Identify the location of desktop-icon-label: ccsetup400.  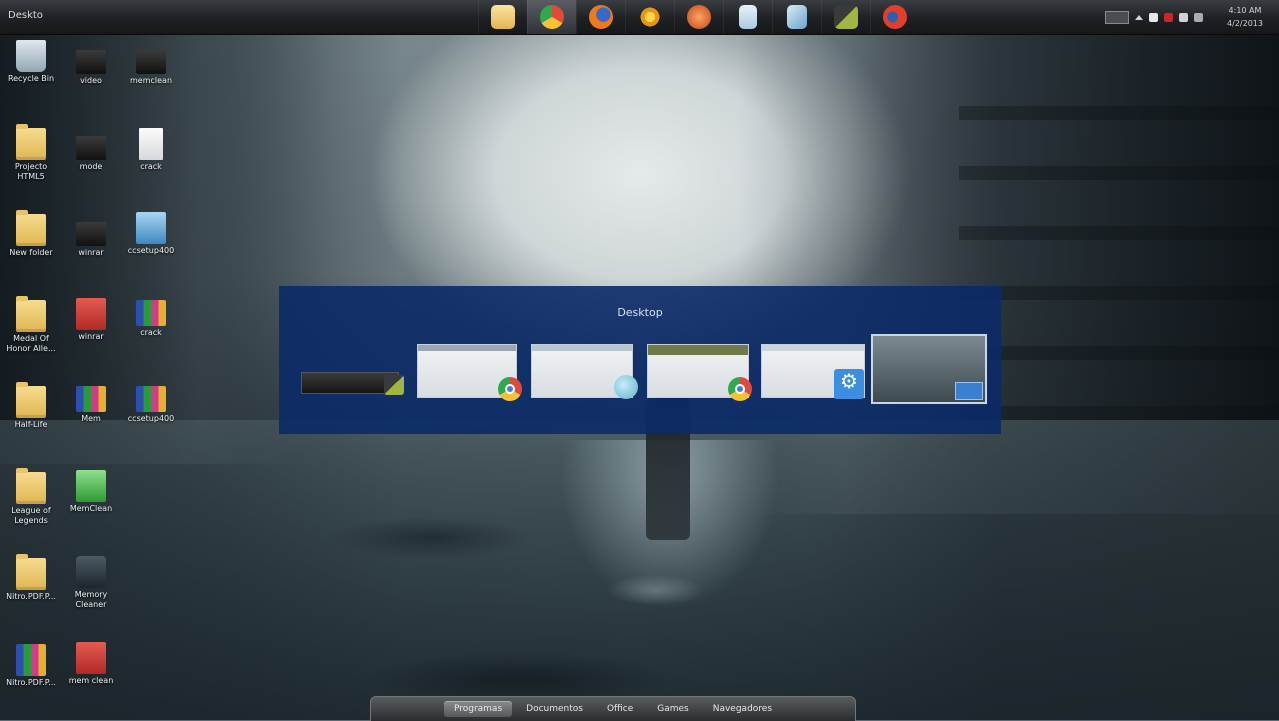
(151, 418).